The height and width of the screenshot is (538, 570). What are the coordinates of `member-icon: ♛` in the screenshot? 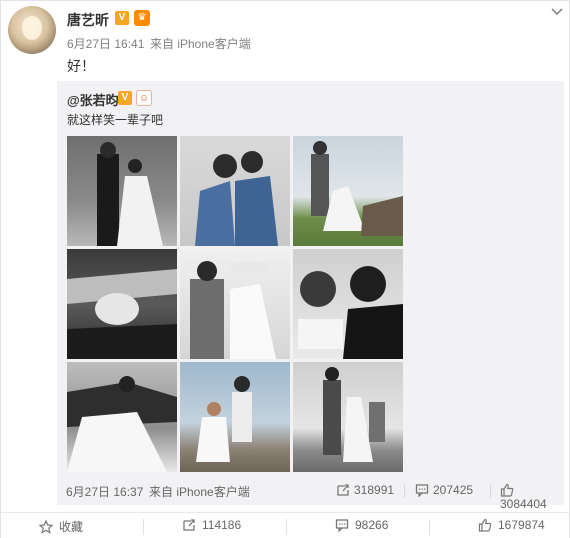 It's located at (142, 18).